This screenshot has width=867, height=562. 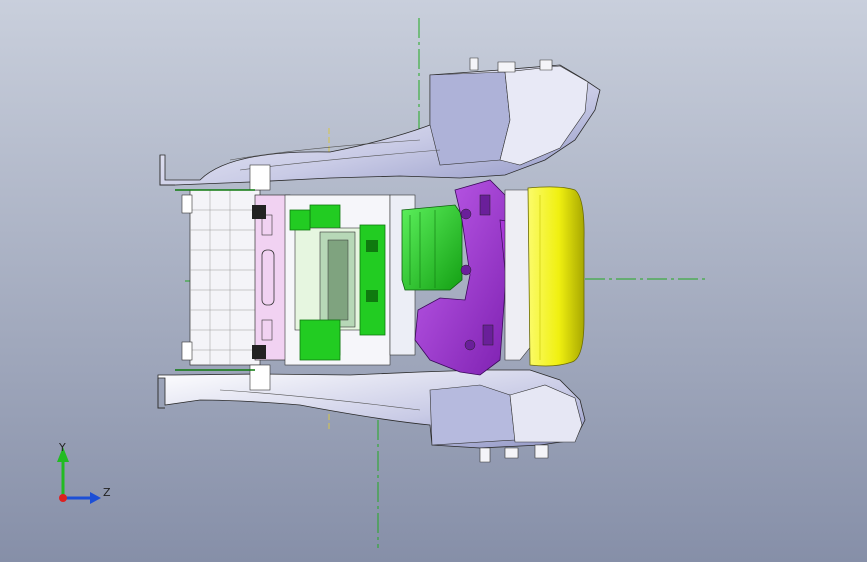 What do you see at coordinates (63, 498) in the screenshot?
I see `x-axis-dot` at bounding box center [63, 498].